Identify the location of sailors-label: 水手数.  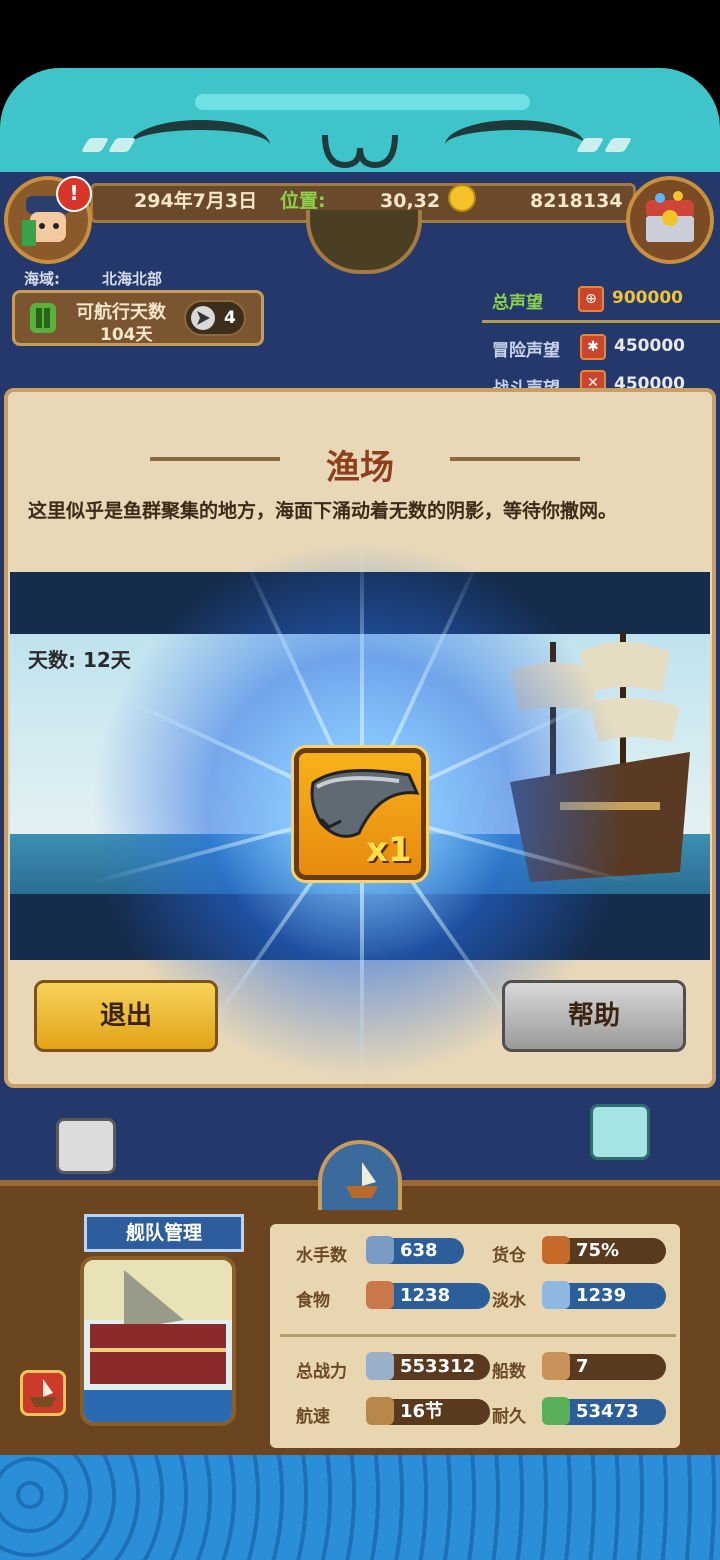
(321, 1256).